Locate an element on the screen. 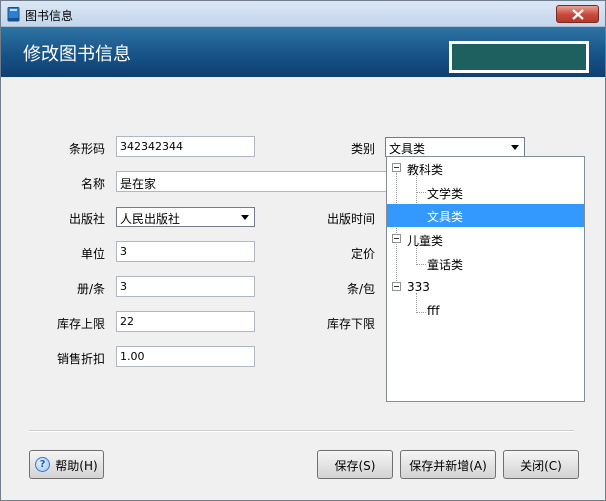 The image size is (606, 501). window-title: 图书信息 is located at coordinates (49, 16).